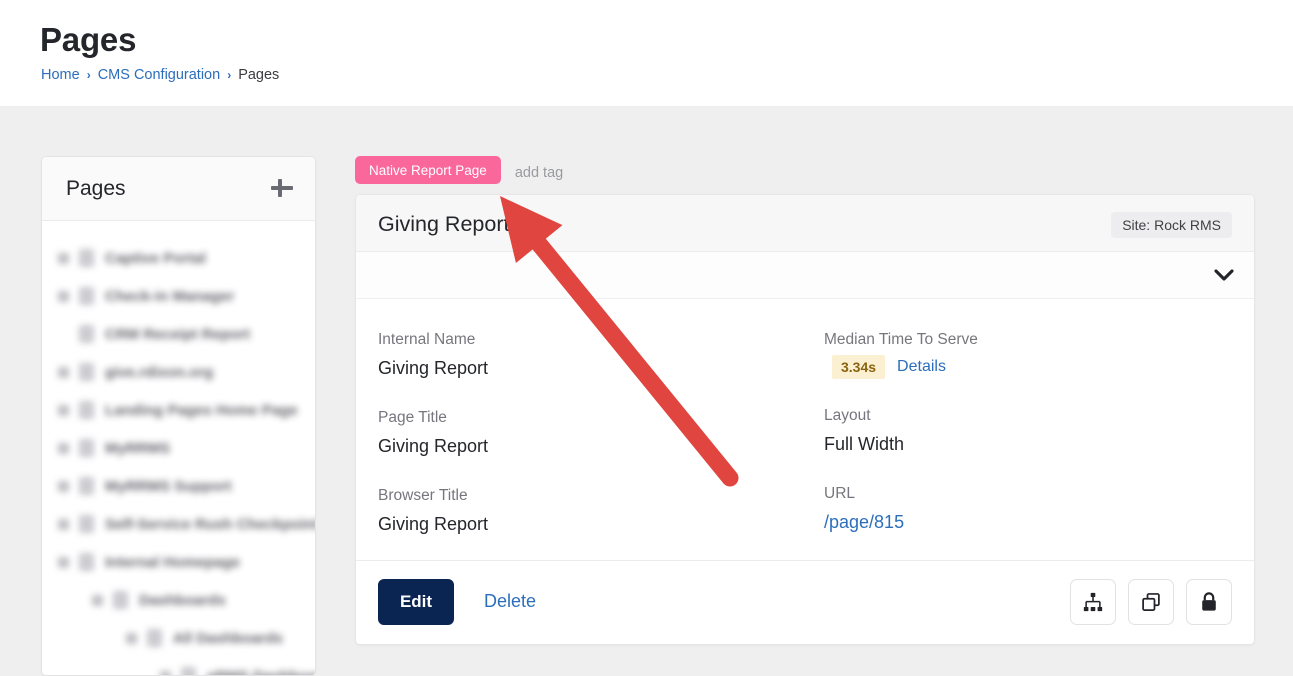 The image size is (1293, 676). I want to click on footer-icon-buttons, so click(1151, 602).